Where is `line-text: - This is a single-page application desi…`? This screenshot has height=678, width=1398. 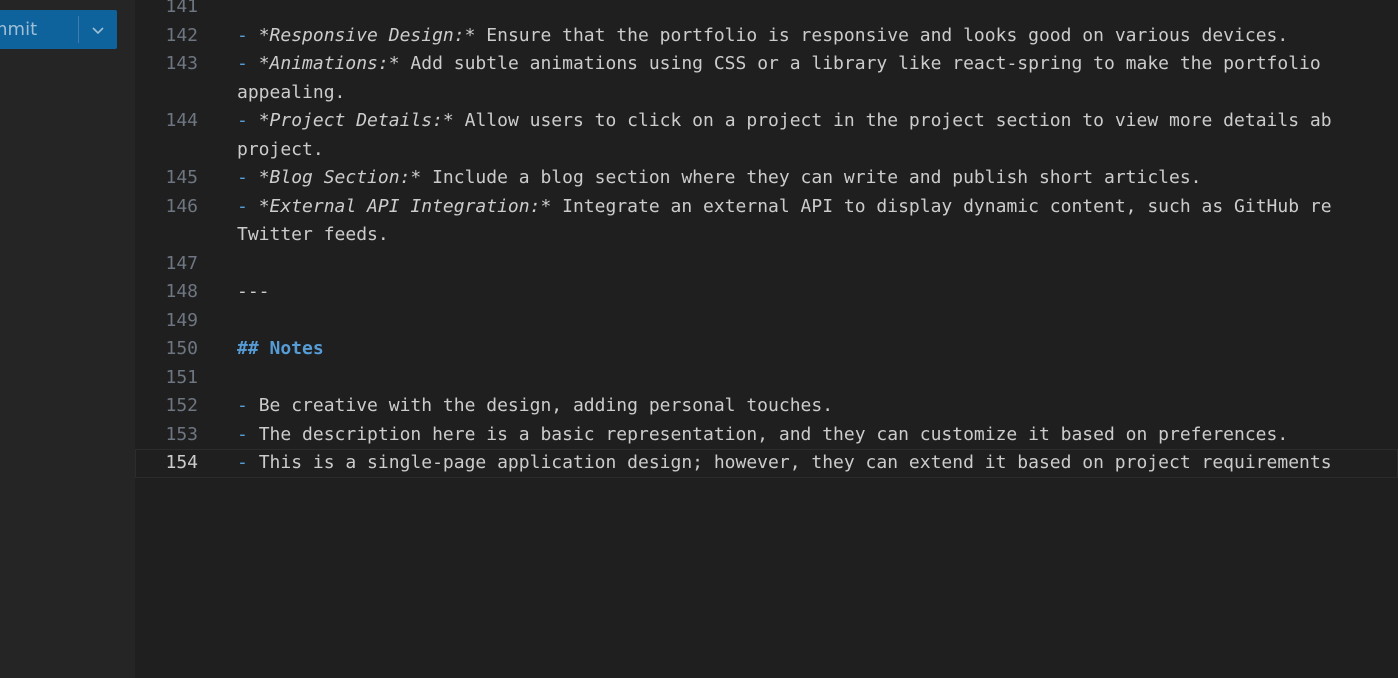 line-text: - This is a single-page application desi… is located at coordinates (784, 463).